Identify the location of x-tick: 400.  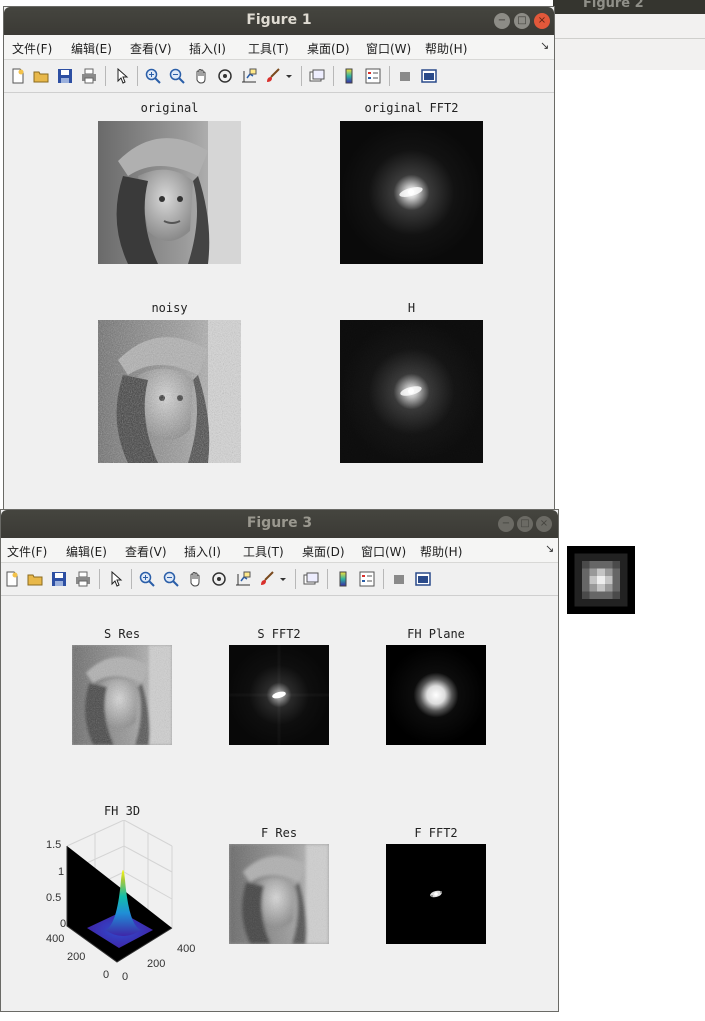
(55, 939).